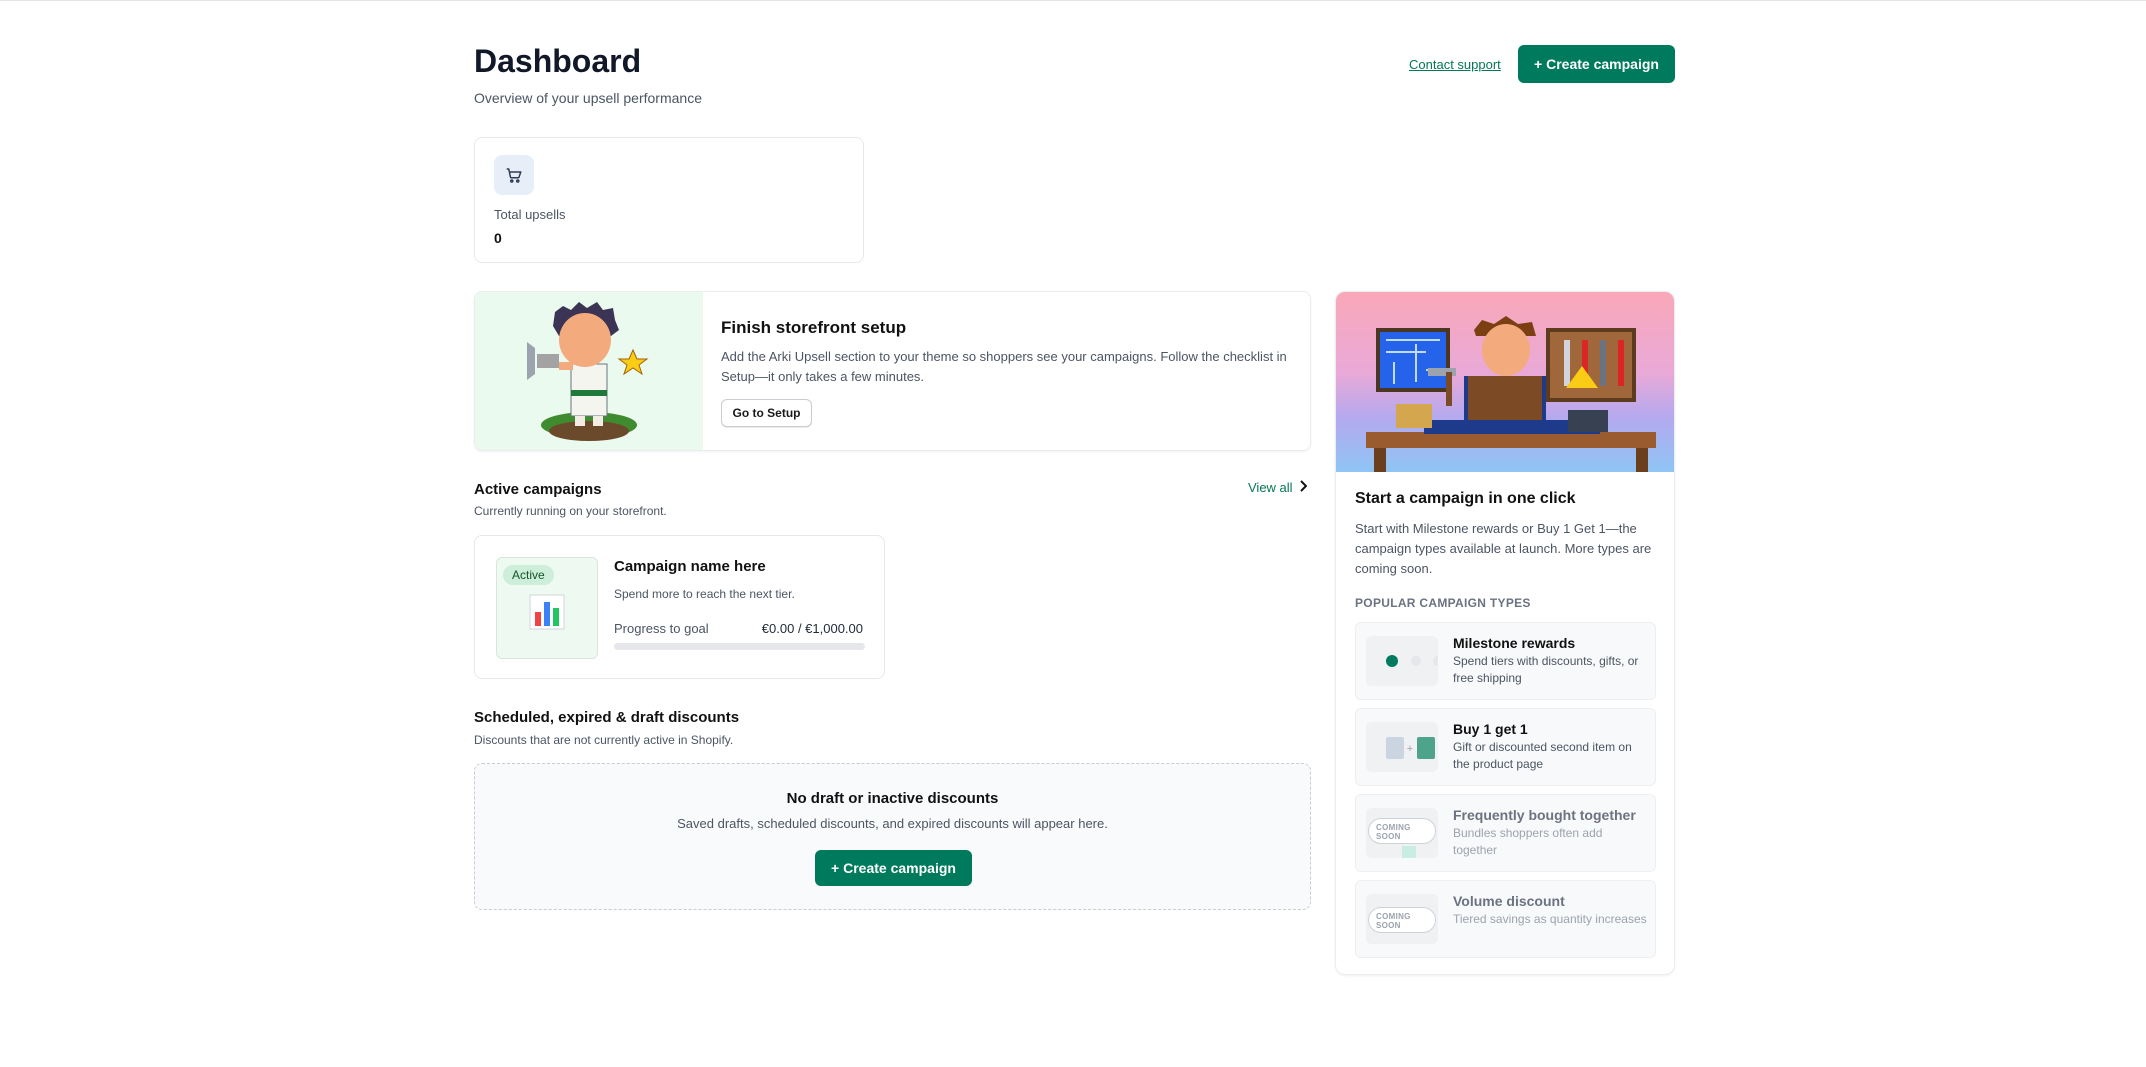 The image size is (2146, 1067). What do you see at coordinates (1528, 841) in the screenshot?
I see `type-description: Bundles shoppers often add together` at bounding box center [1528, 841].